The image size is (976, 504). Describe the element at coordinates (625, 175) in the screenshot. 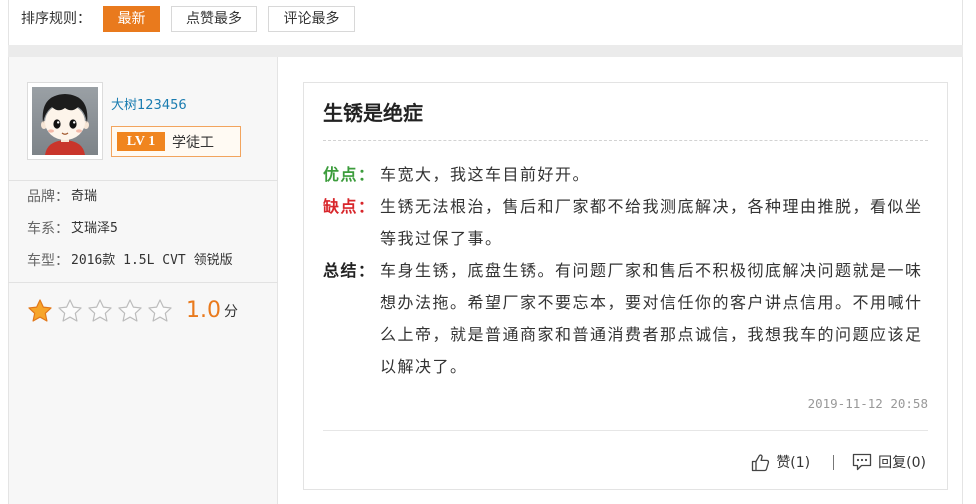

I see `pros-row: 优点： 车宽大，我这车目前好开。` at that location.